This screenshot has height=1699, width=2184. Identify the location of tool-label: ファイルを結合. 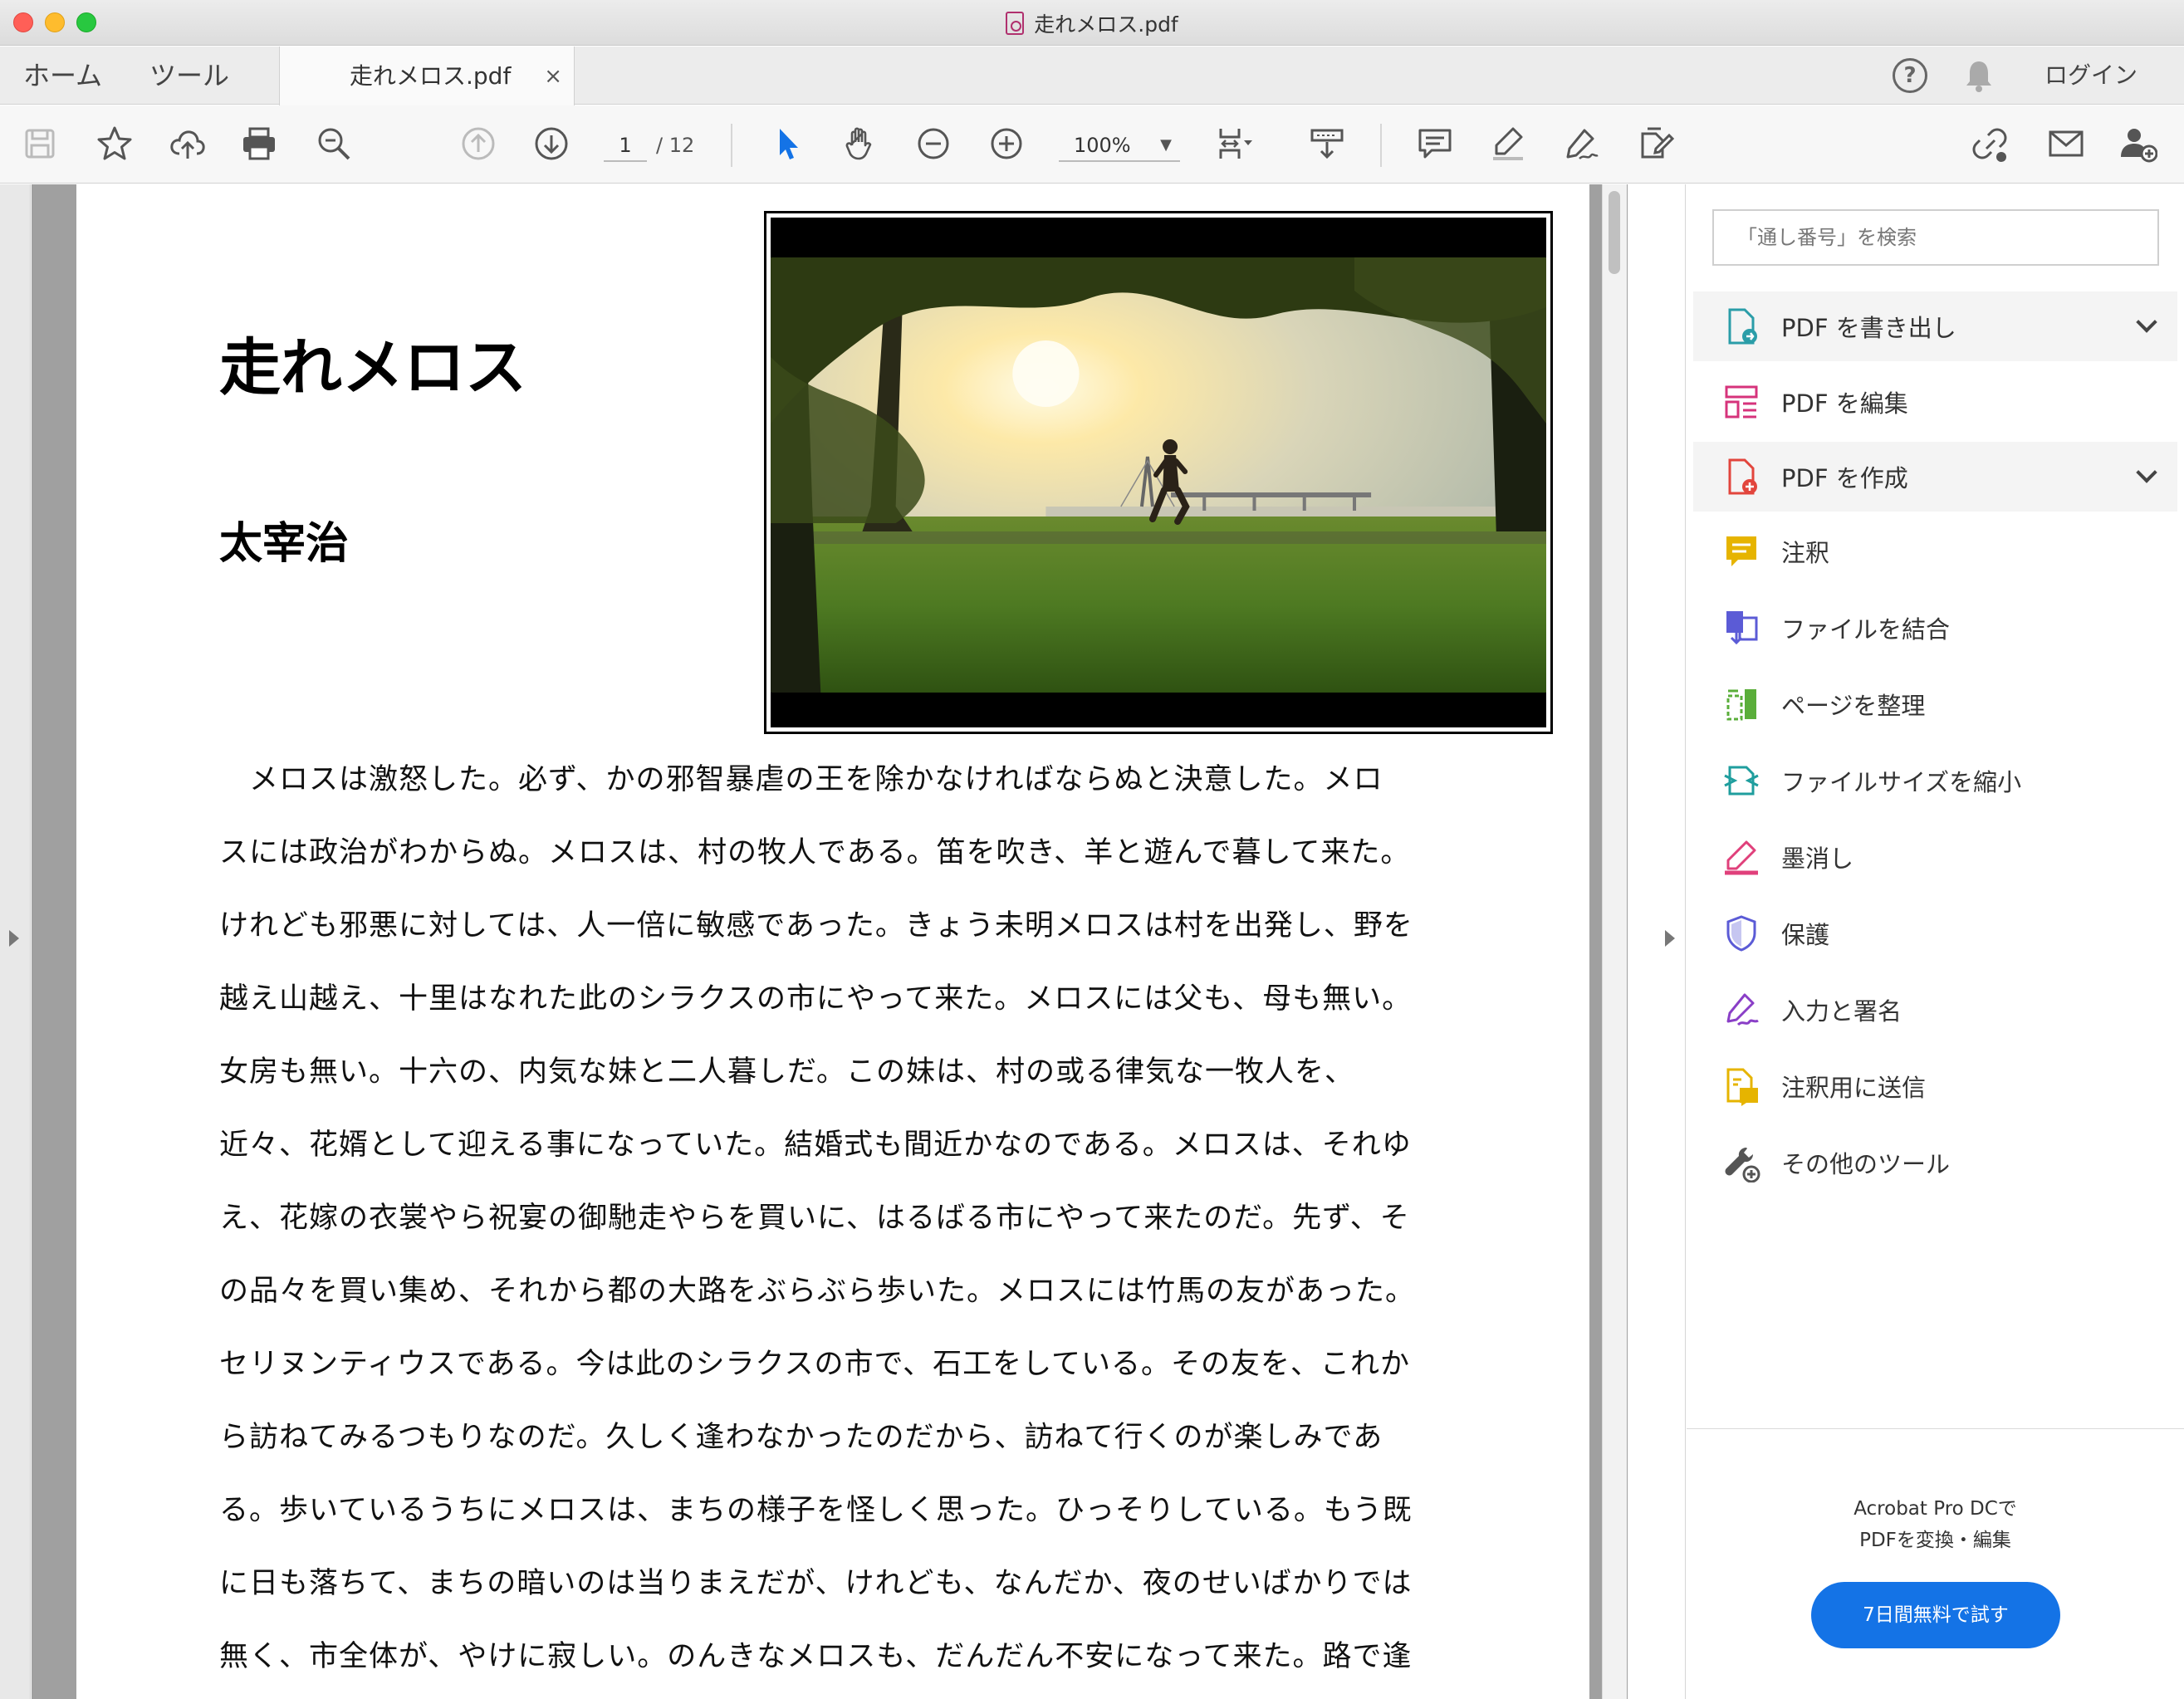
(1866, 629).